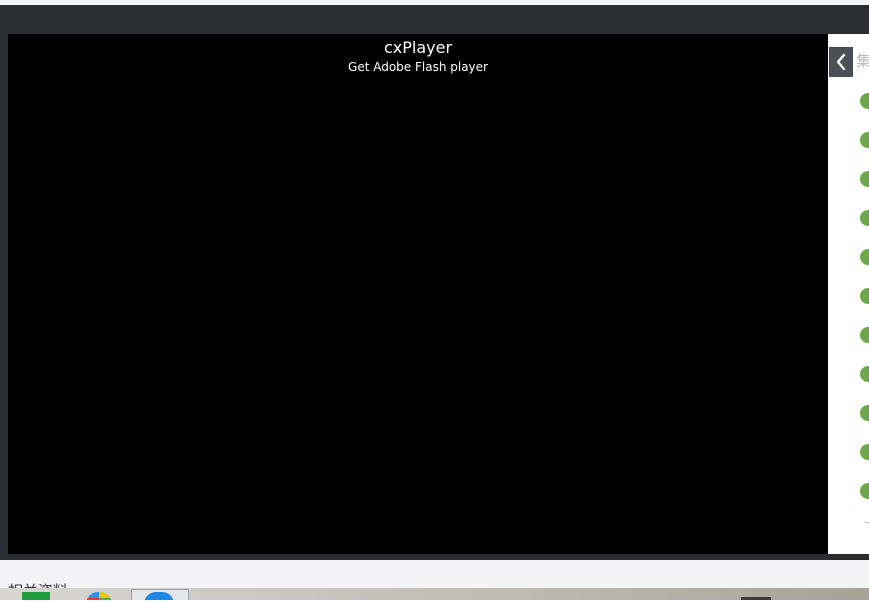 The height and width of the screenshot is (601, 869). I want to click on collapse-panel-button, so click(841, 62).